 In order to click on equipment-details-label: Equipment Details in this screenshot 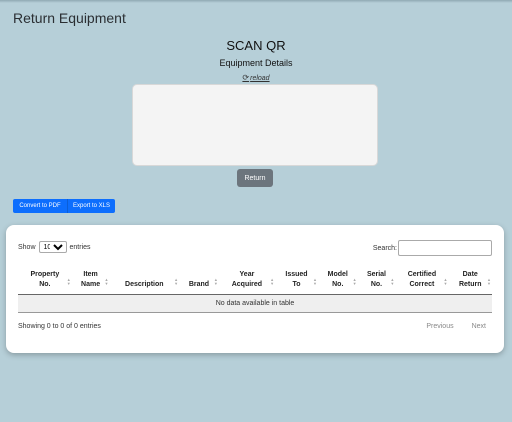, I will do `click(256, 63)`.